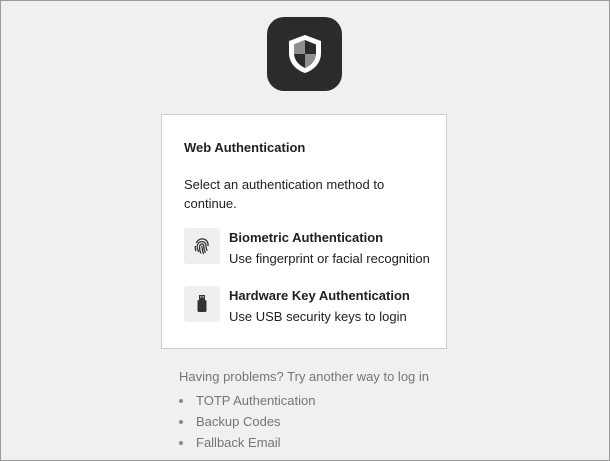  I want to click on hardware-key-method-description: Use USB security keys to login, so click(318, 316).